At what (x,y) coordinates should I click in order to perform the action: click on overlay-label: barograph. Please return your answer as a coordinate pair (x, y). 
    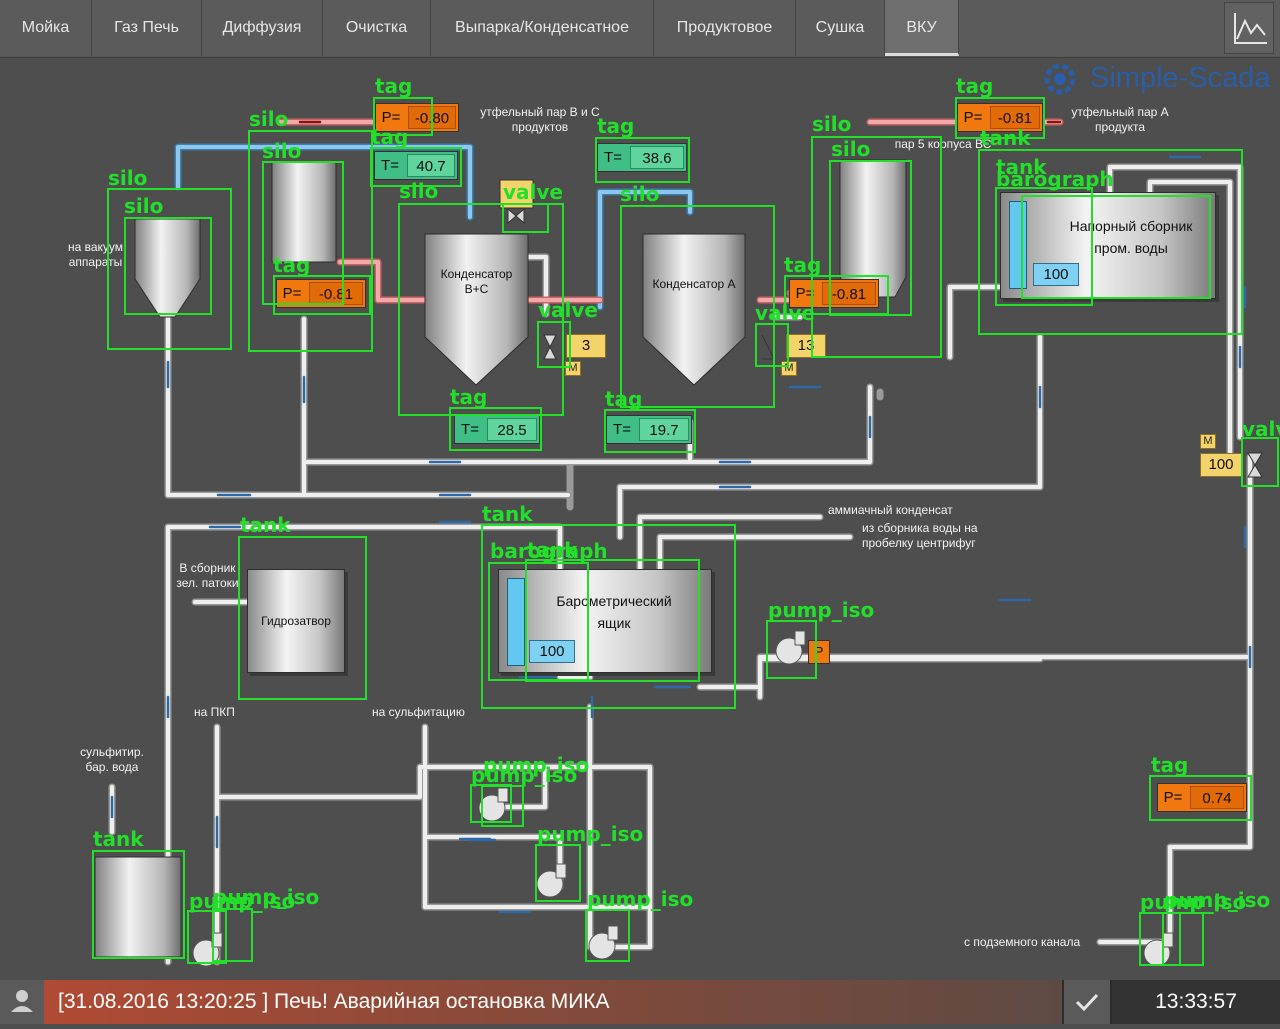
    Looking at the image, I should click on (1055, 179).